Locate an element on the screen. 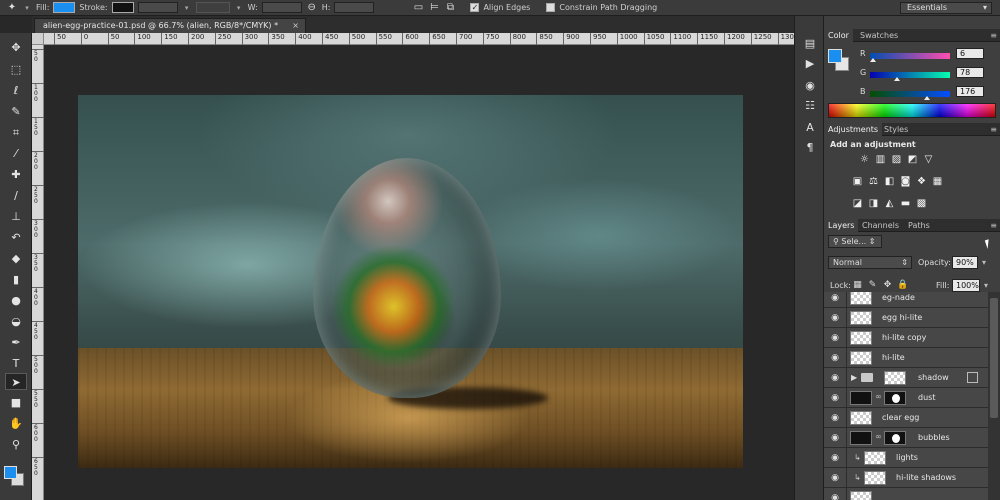 The height and width of the screenshot is (500, 1000). channel-mixer-icon: ❖ is located at coordinates (921, 182).